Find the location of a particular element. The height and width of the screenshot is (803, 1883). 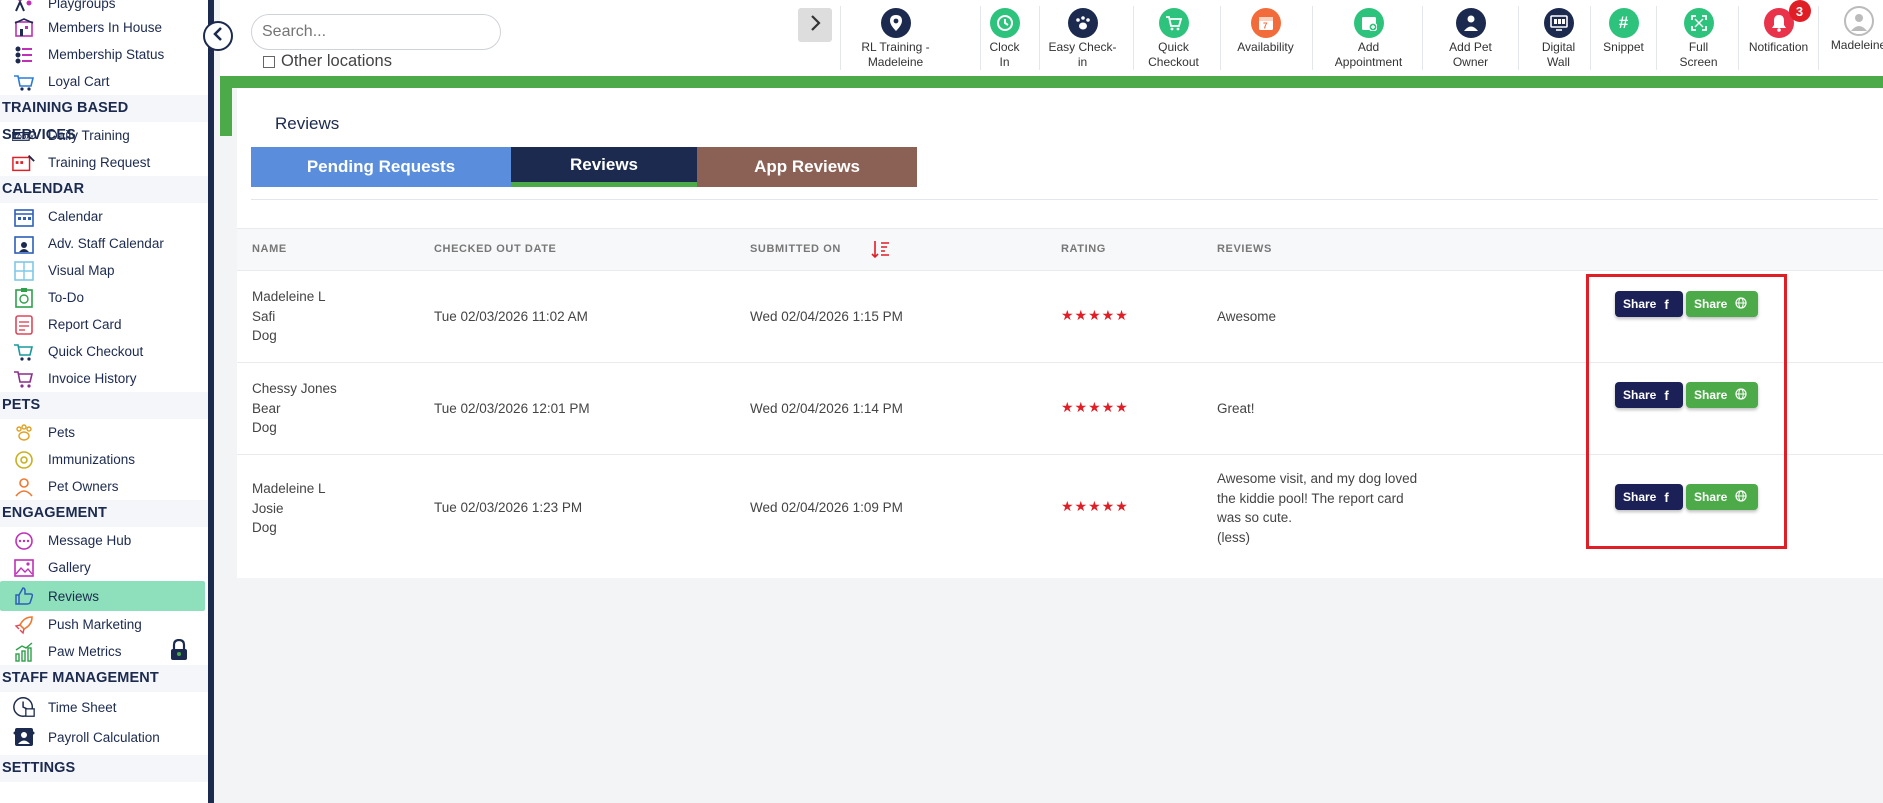

sidebar-item-label: Message Hub is located at coordinates (90, 540).